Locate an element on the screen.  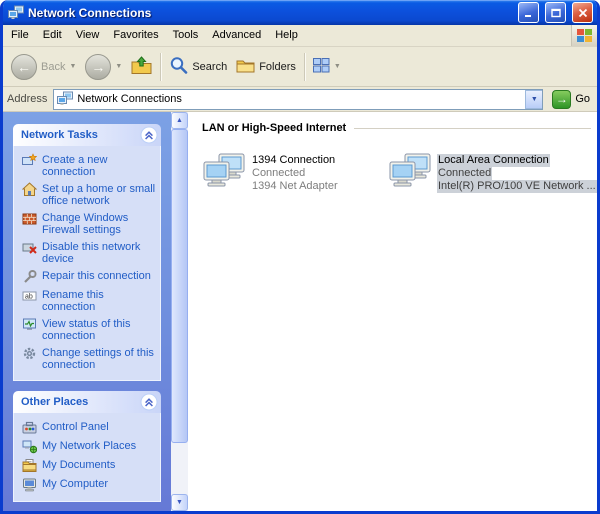
back-icon: ← is located at coordinates (24, 66).